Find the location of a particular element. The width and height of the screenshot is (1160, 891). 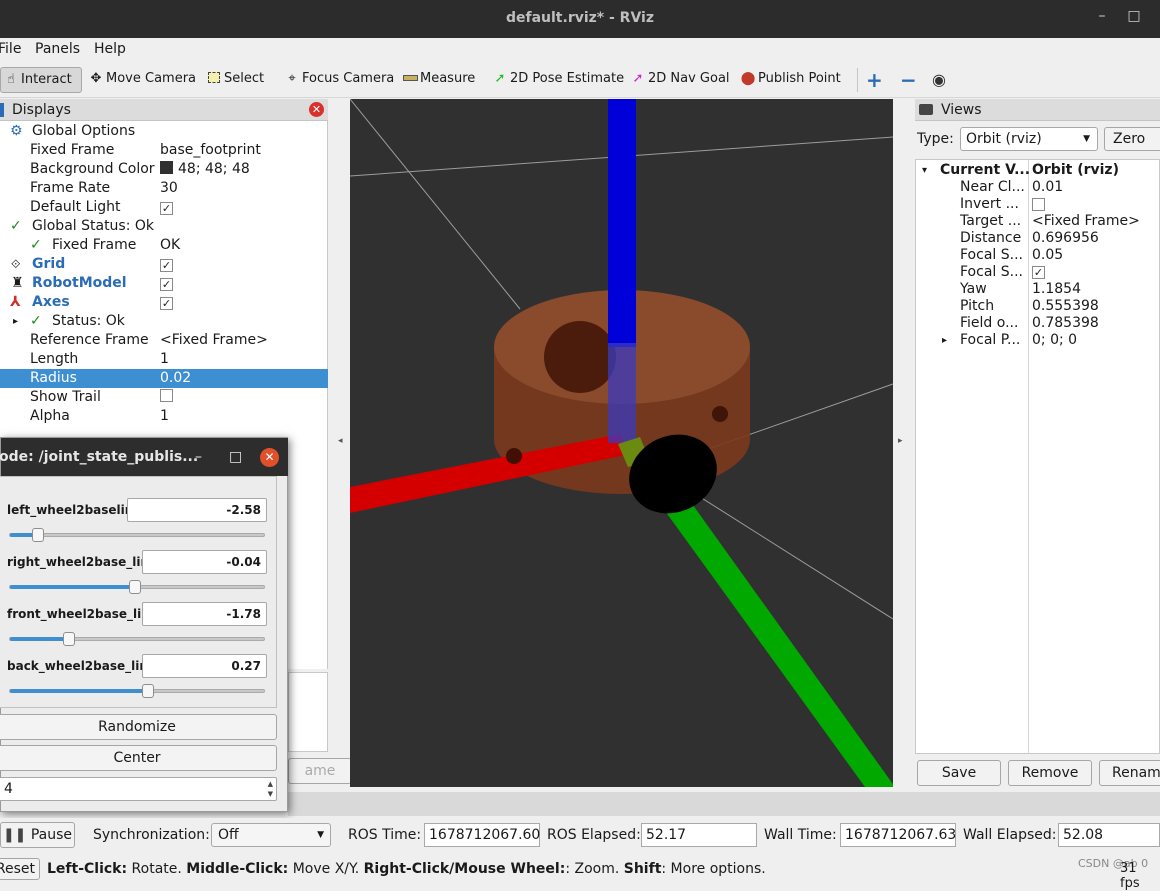

tree-row-radius: Radius 0.02 is located at coordinates (164, 378).